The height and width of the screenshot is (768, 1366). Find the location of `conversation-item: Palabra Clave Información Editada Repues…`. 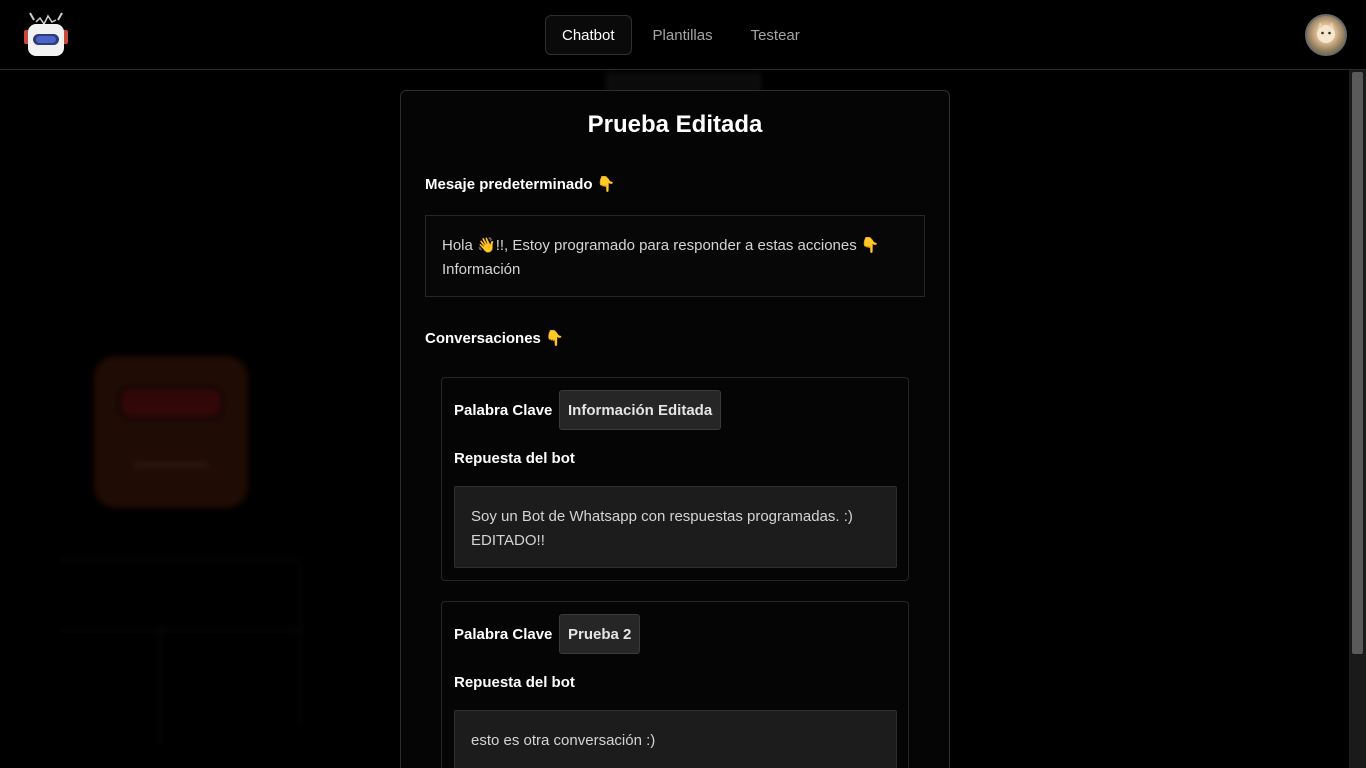

conversation-item: Palabra Clave Información Editada Repues… is located at coordinates (675, 479).